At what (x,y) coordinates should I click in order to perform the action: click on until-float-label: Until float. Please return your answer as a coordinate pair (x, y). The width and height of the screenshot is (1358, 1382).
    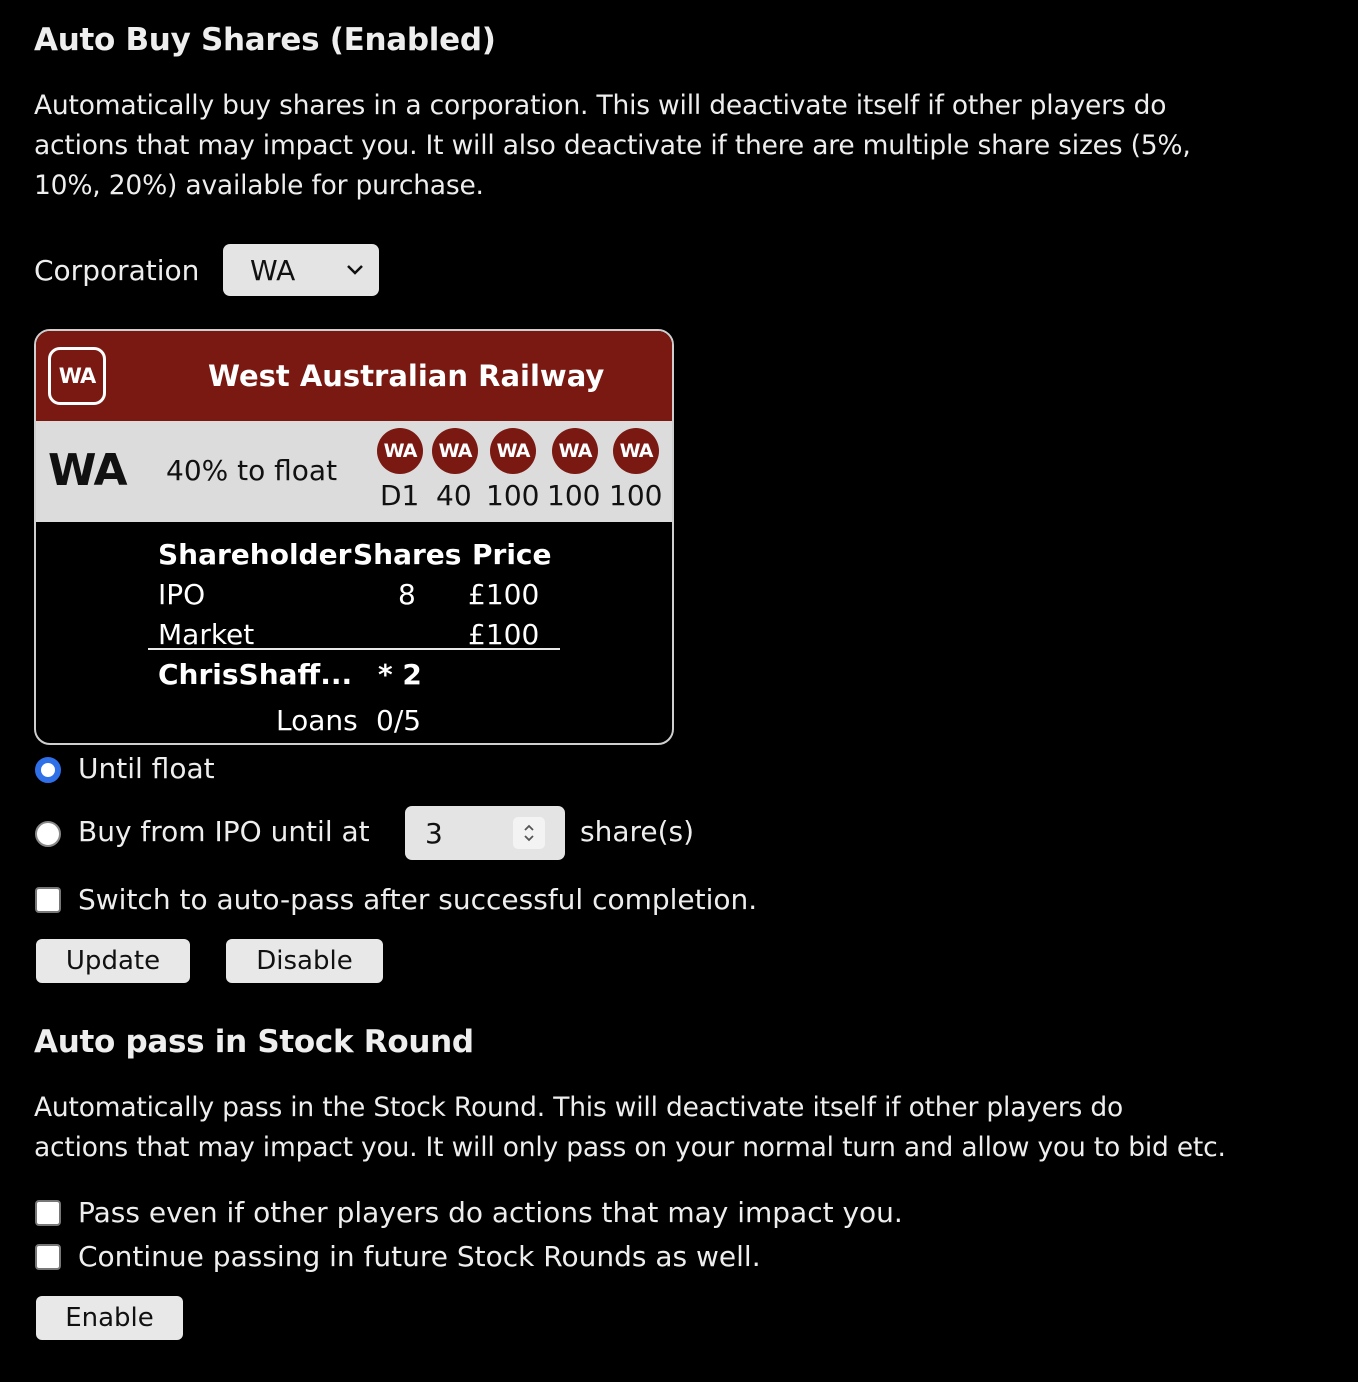
    Looking at the image, I should click on (146, 768).